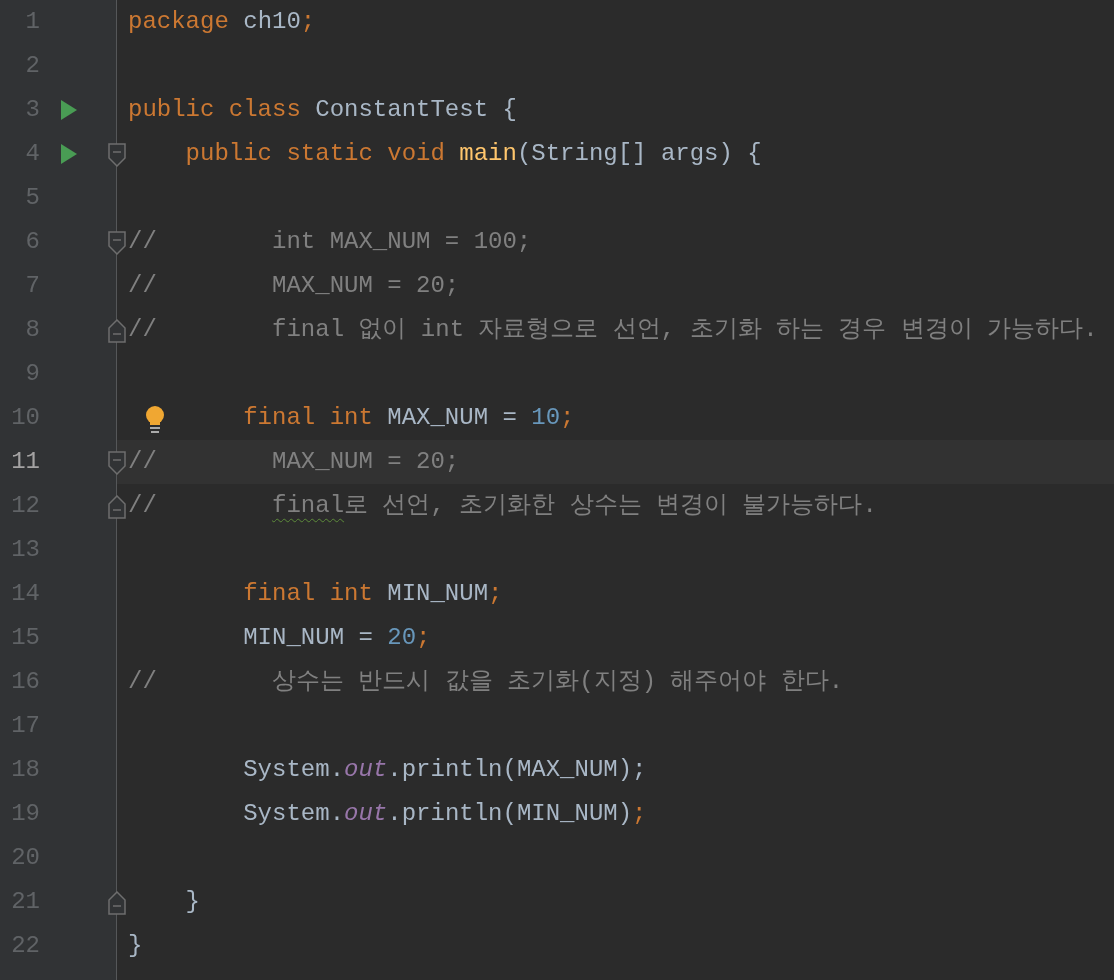 This screenshot has width=1114, height=980. I want to click on code-line: // 상수는 반드시 값을 초기화(지정) 해주어야 한다., so click(486, 682).